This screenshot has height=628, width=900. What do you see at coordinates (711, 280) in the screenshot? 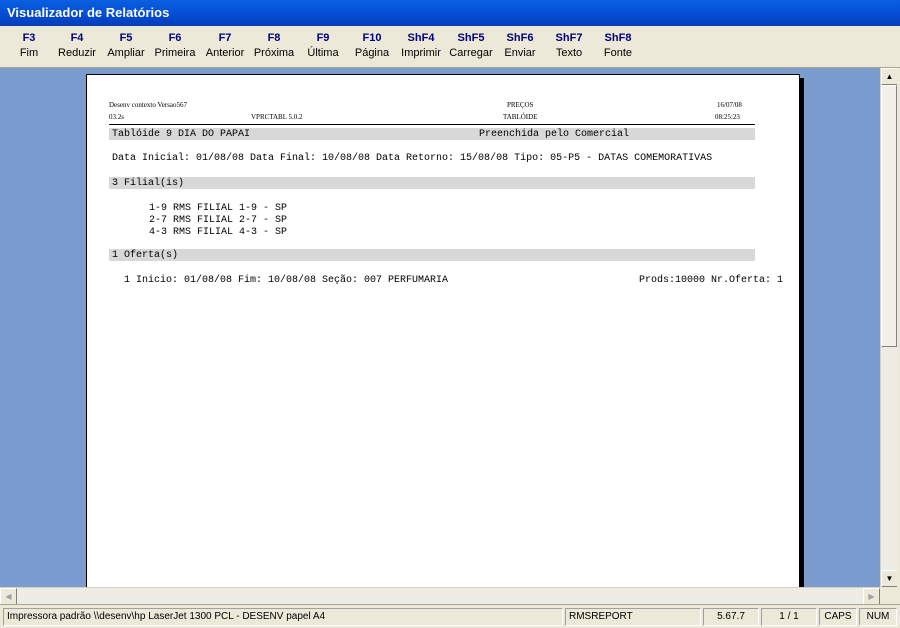
I see `oferta-prods: Prods:10000 Nr.Oferta: 1` at bounding box center [711, 280].